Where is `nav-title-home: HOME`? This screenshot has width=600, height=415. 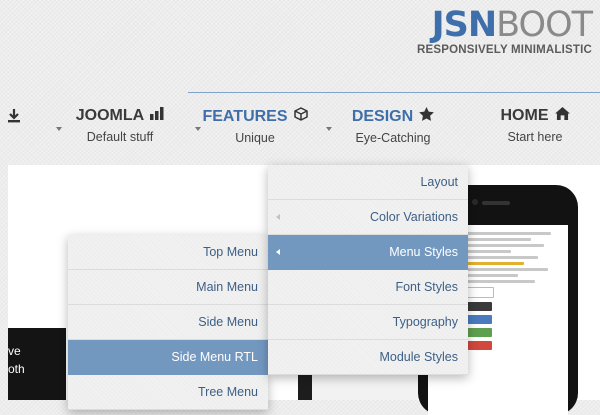
nav-title-home: HOME is located at coordinates (535, 116).